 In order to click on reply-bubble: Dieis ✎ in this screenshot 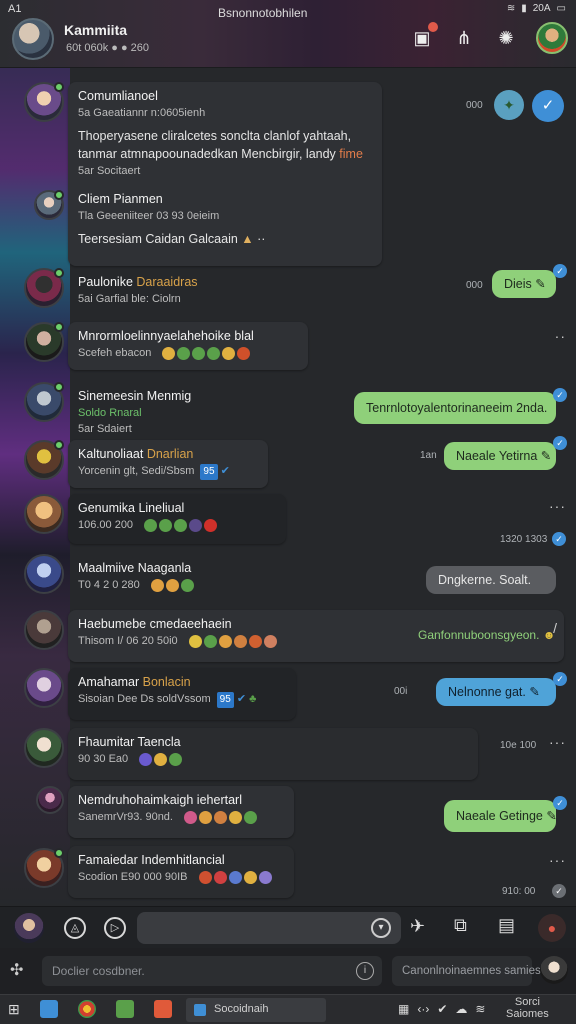, I will do `click(524, 284)`.